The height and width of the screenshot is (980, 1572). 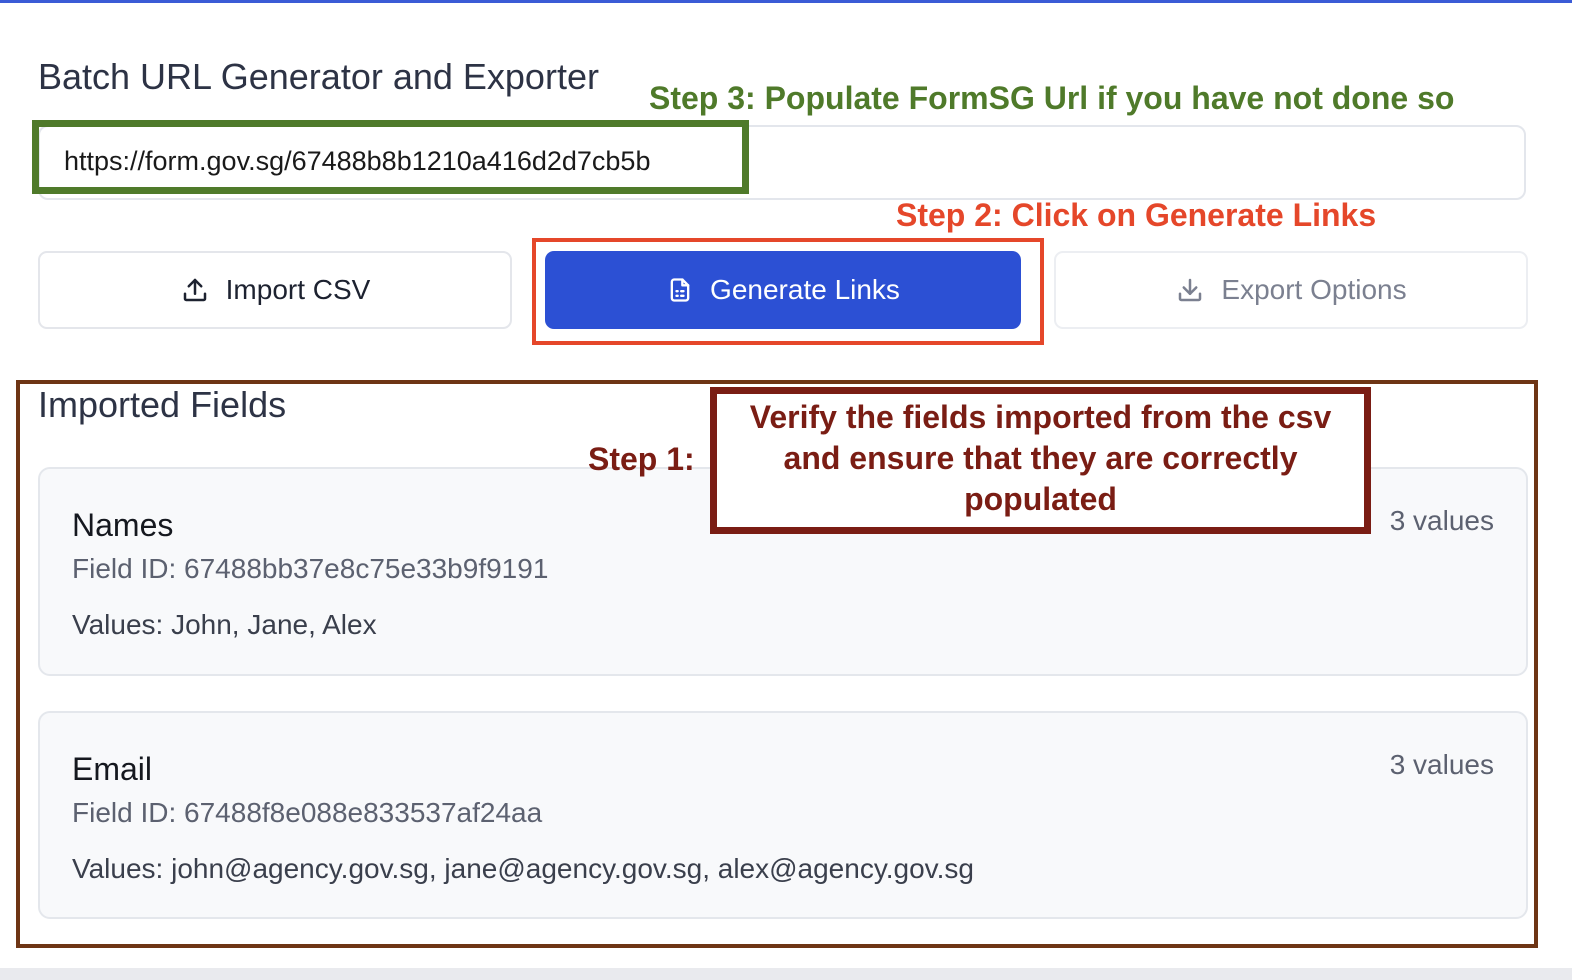 What do you see at coordinates (786, 974) in the screenshot?
I see `bottom-strip` at bounding box center [786, 974].